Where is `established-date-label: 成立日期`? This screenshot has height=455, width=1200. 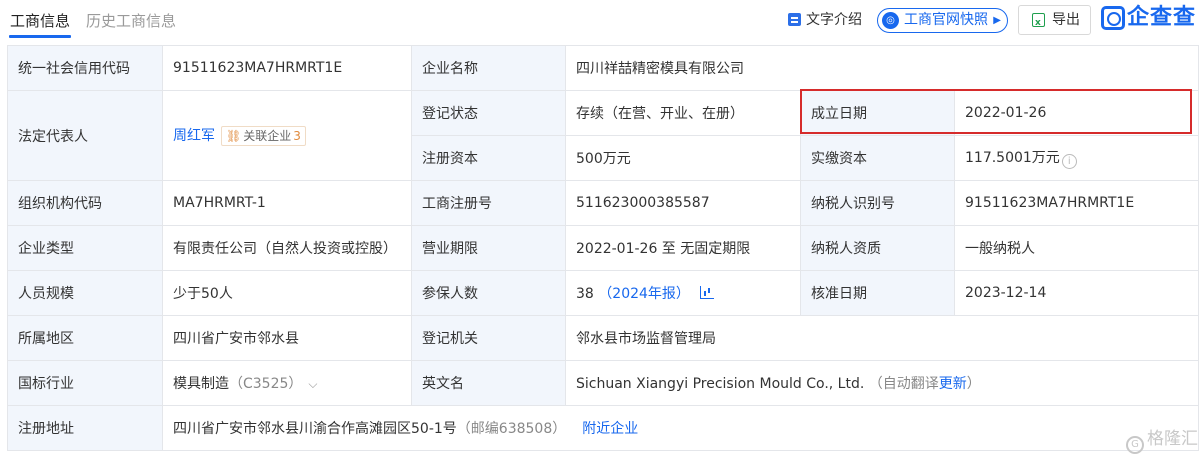 established-date-label: 成立日期 is located at coordinates (877, 113).